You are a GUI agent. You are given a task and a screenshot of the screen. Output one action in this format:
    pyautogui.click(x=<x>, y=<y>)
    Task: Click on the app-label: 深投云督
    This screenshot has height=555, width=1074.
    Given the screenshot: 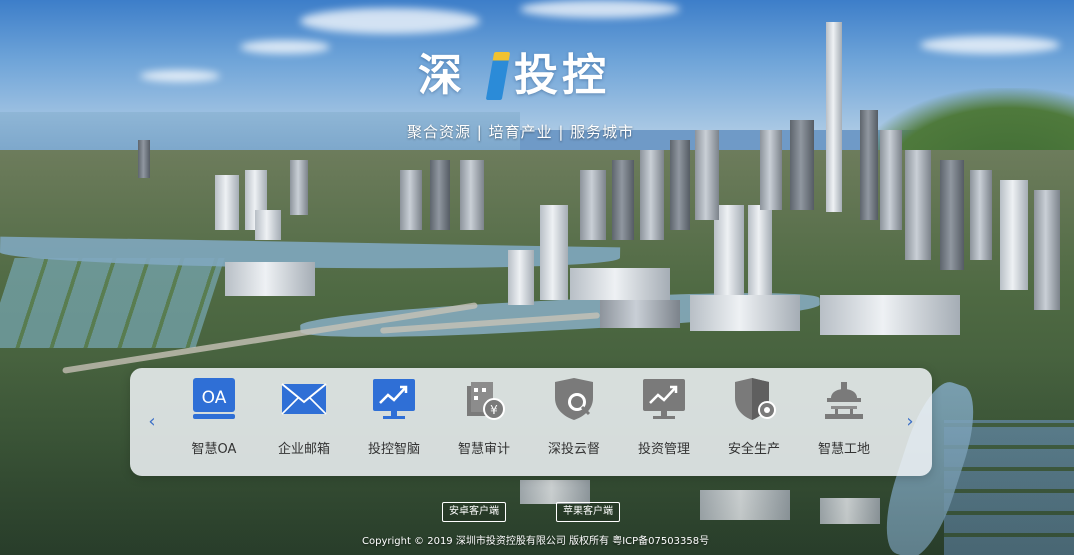 What is the action you would take?
    pyautogui.click(x=573, y=449)
    